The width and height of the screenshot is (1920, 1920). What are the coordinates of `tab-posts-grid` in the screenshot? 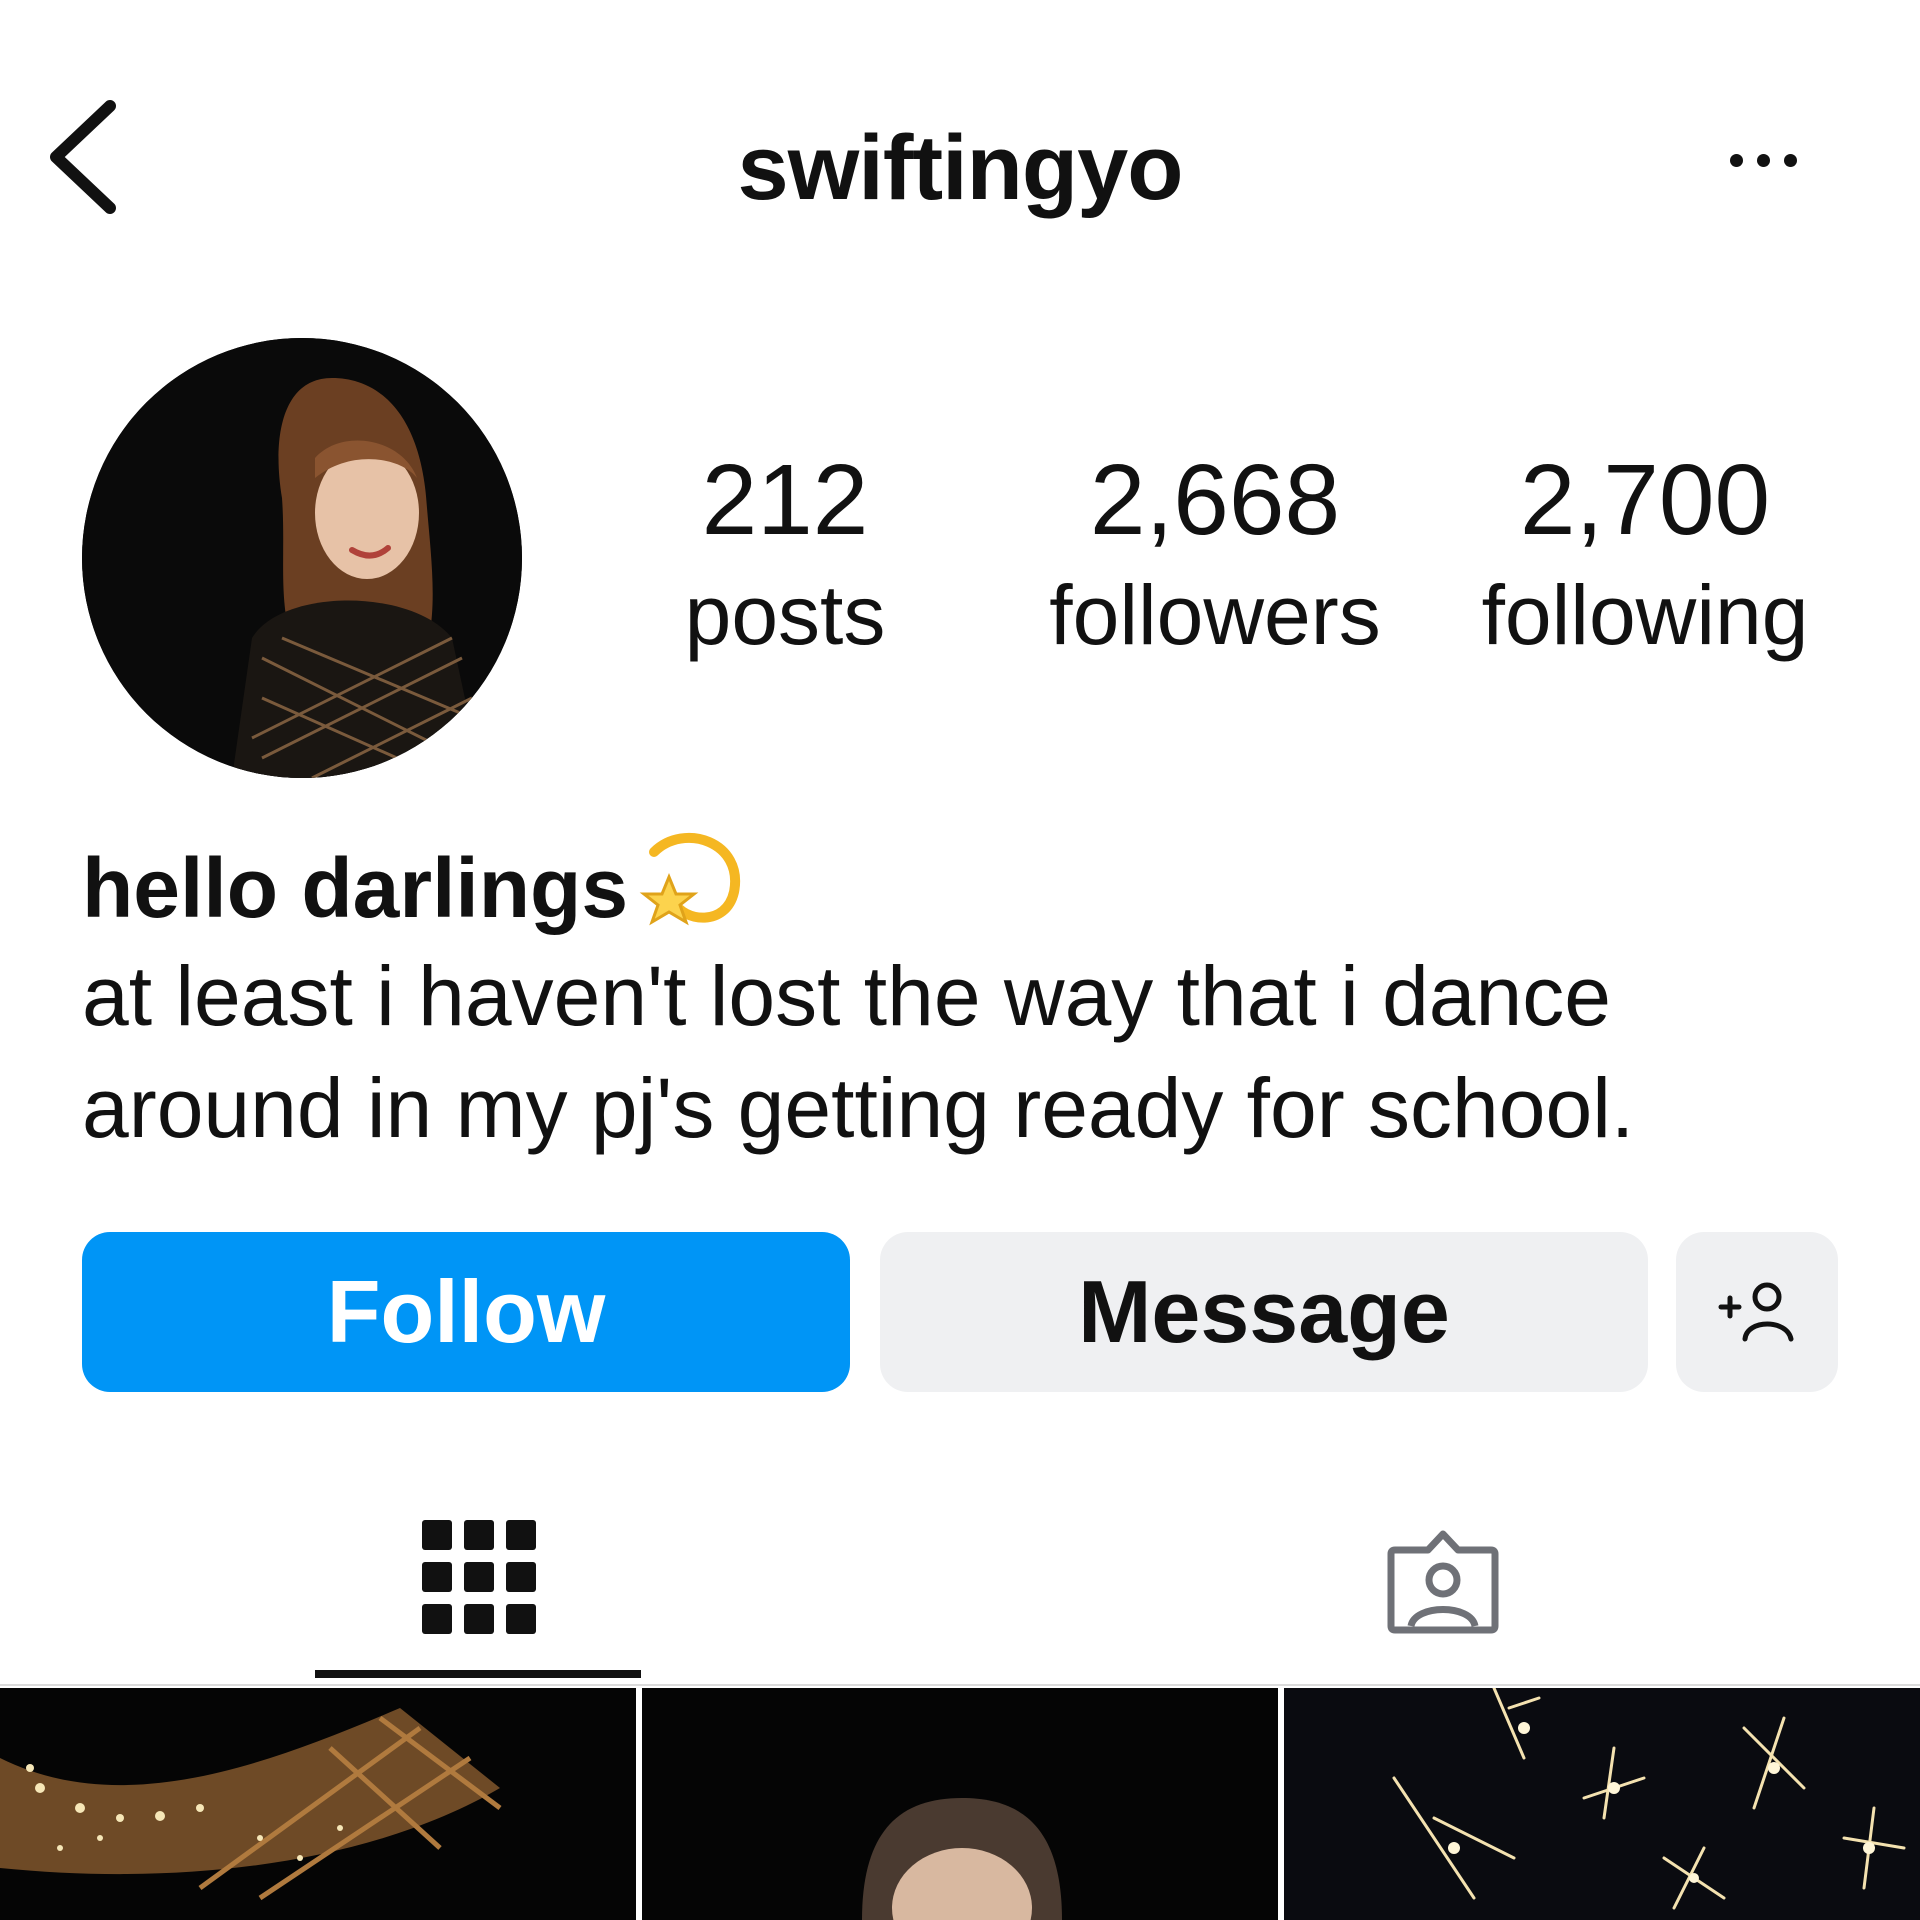 It's located at (479, 1582).